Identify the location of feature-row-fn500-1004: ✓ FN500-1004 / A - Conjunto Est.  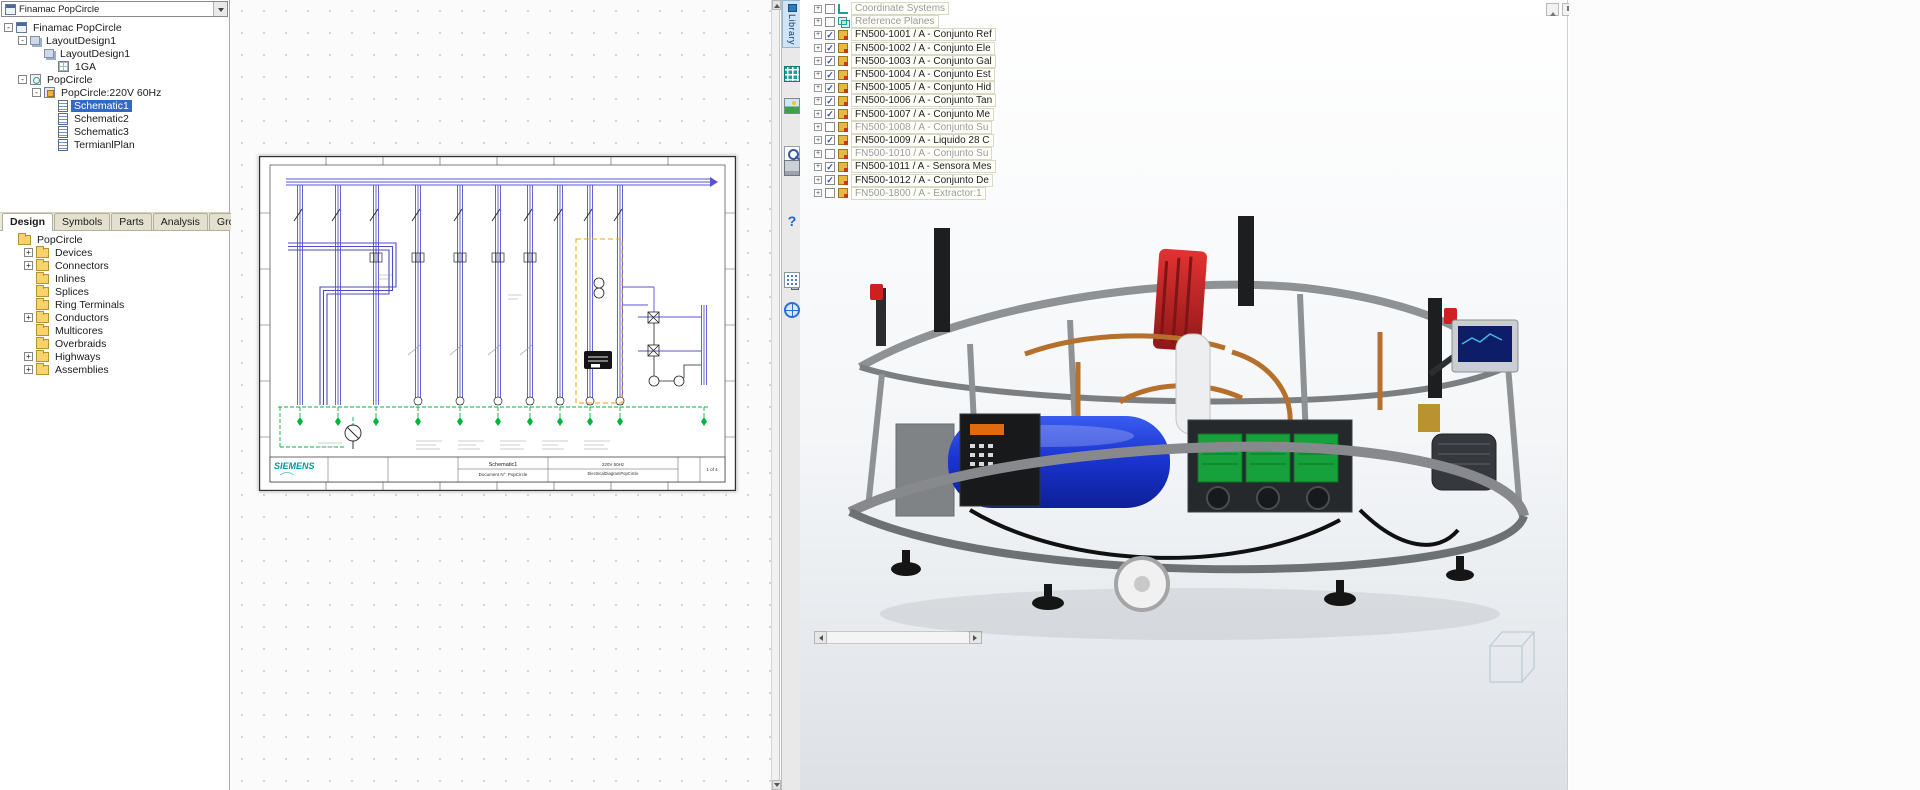
(905, 75).